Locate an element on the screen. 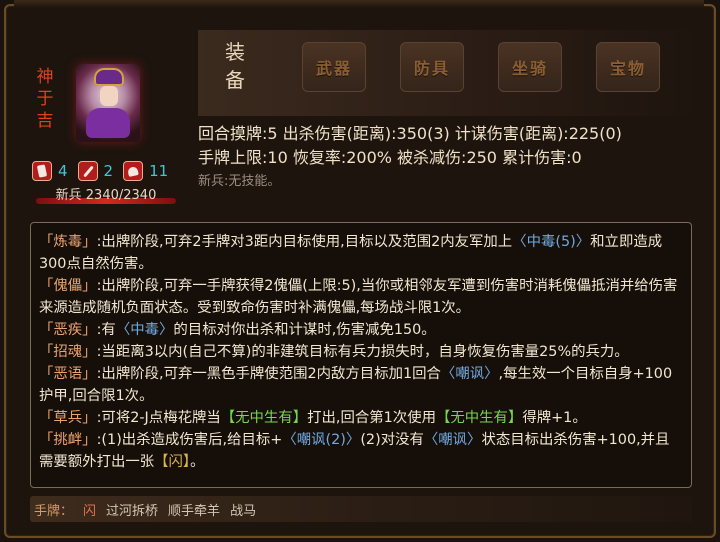  skill-name: 「恶语」 is located at coordinates (68, 374).